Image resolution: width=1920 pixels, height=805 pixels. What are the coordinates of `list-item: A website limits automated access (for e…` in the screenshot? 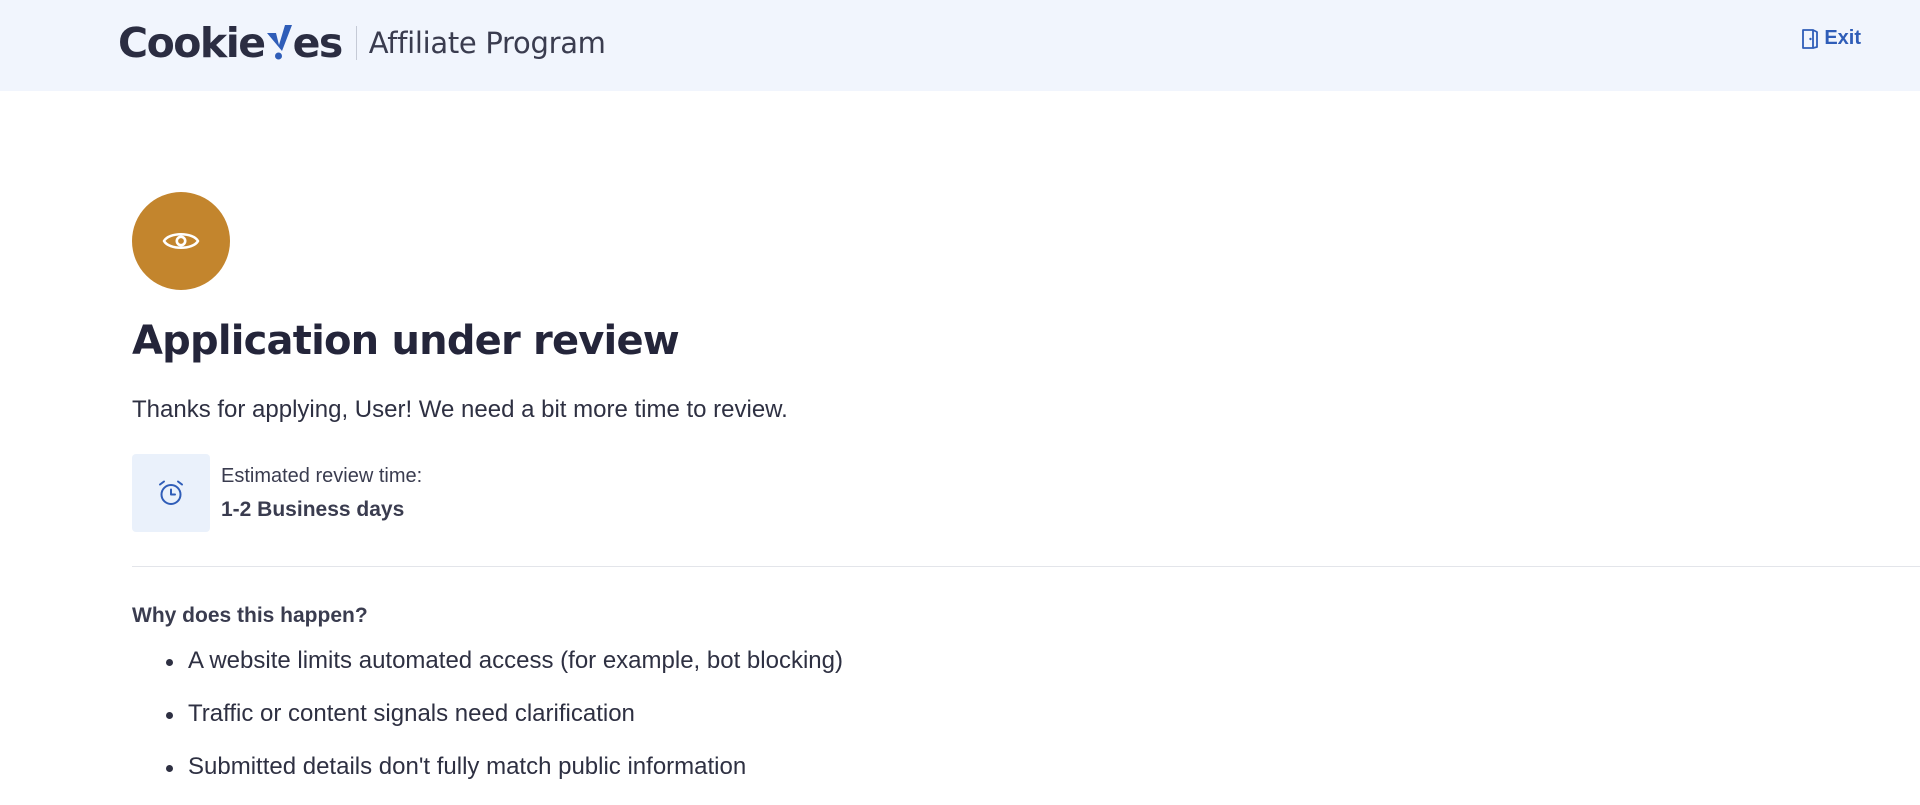 It's located at (487, 672).